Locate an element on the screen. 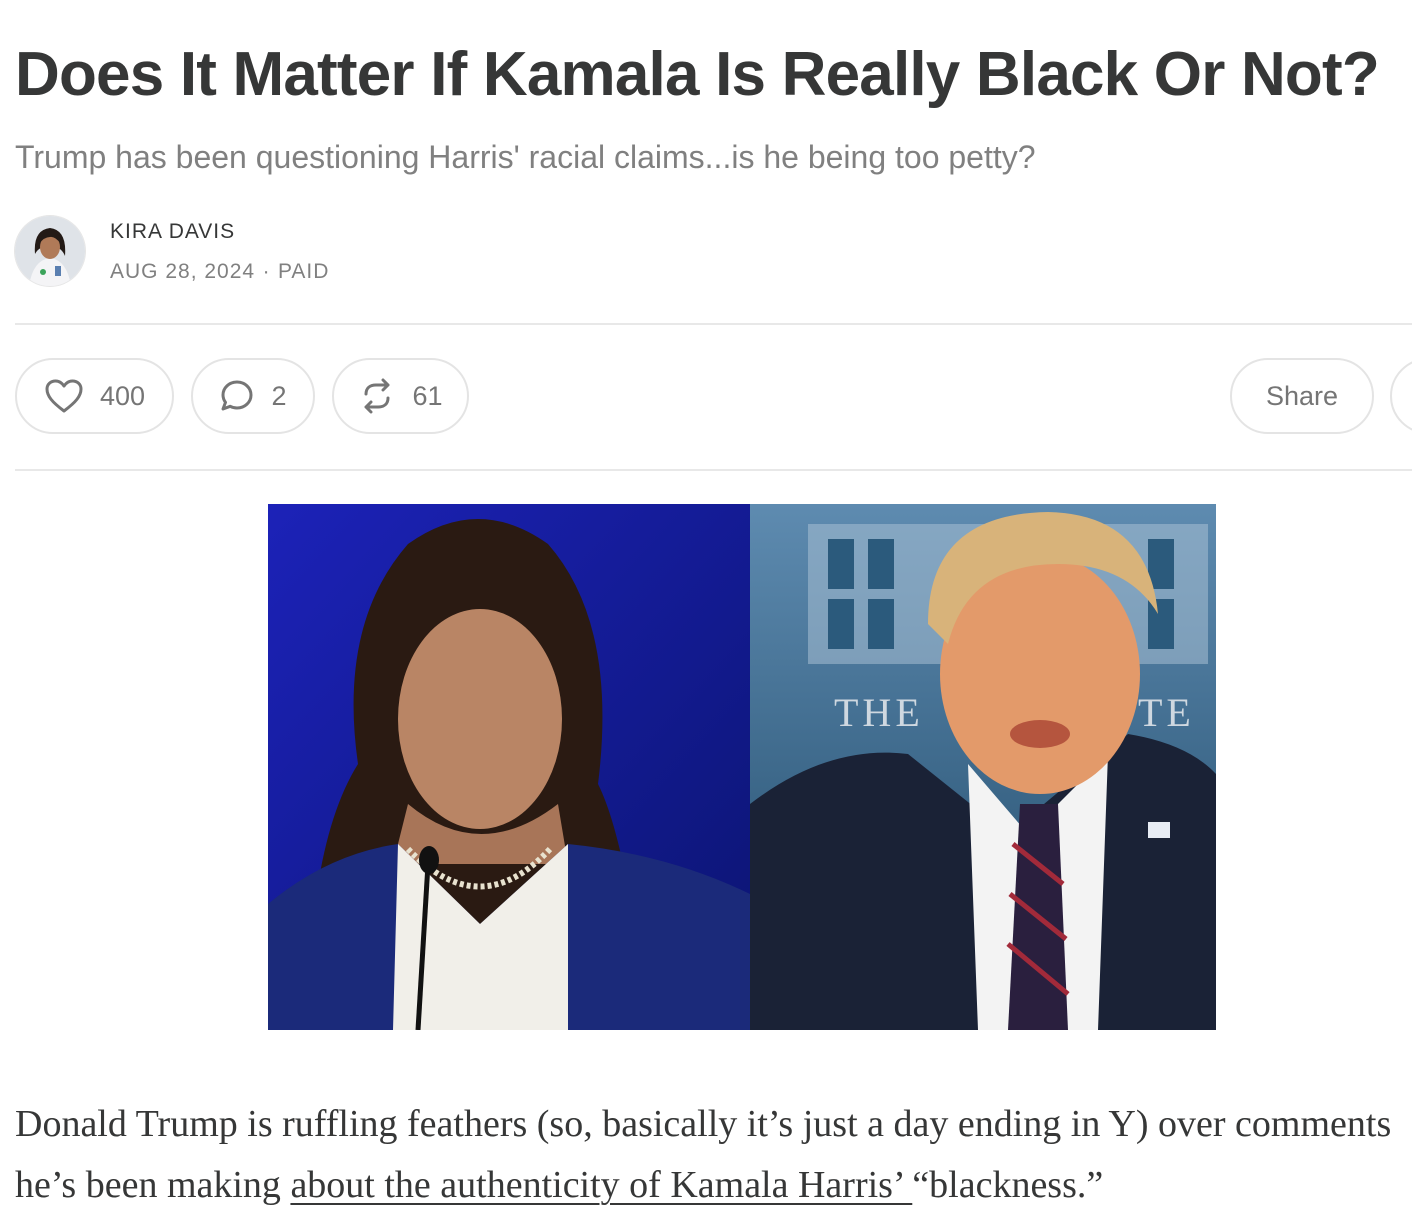 Image resolution: width=1412 pixels, height=1218 pixels. share-label: Share is located at coordinates (1302, 395).